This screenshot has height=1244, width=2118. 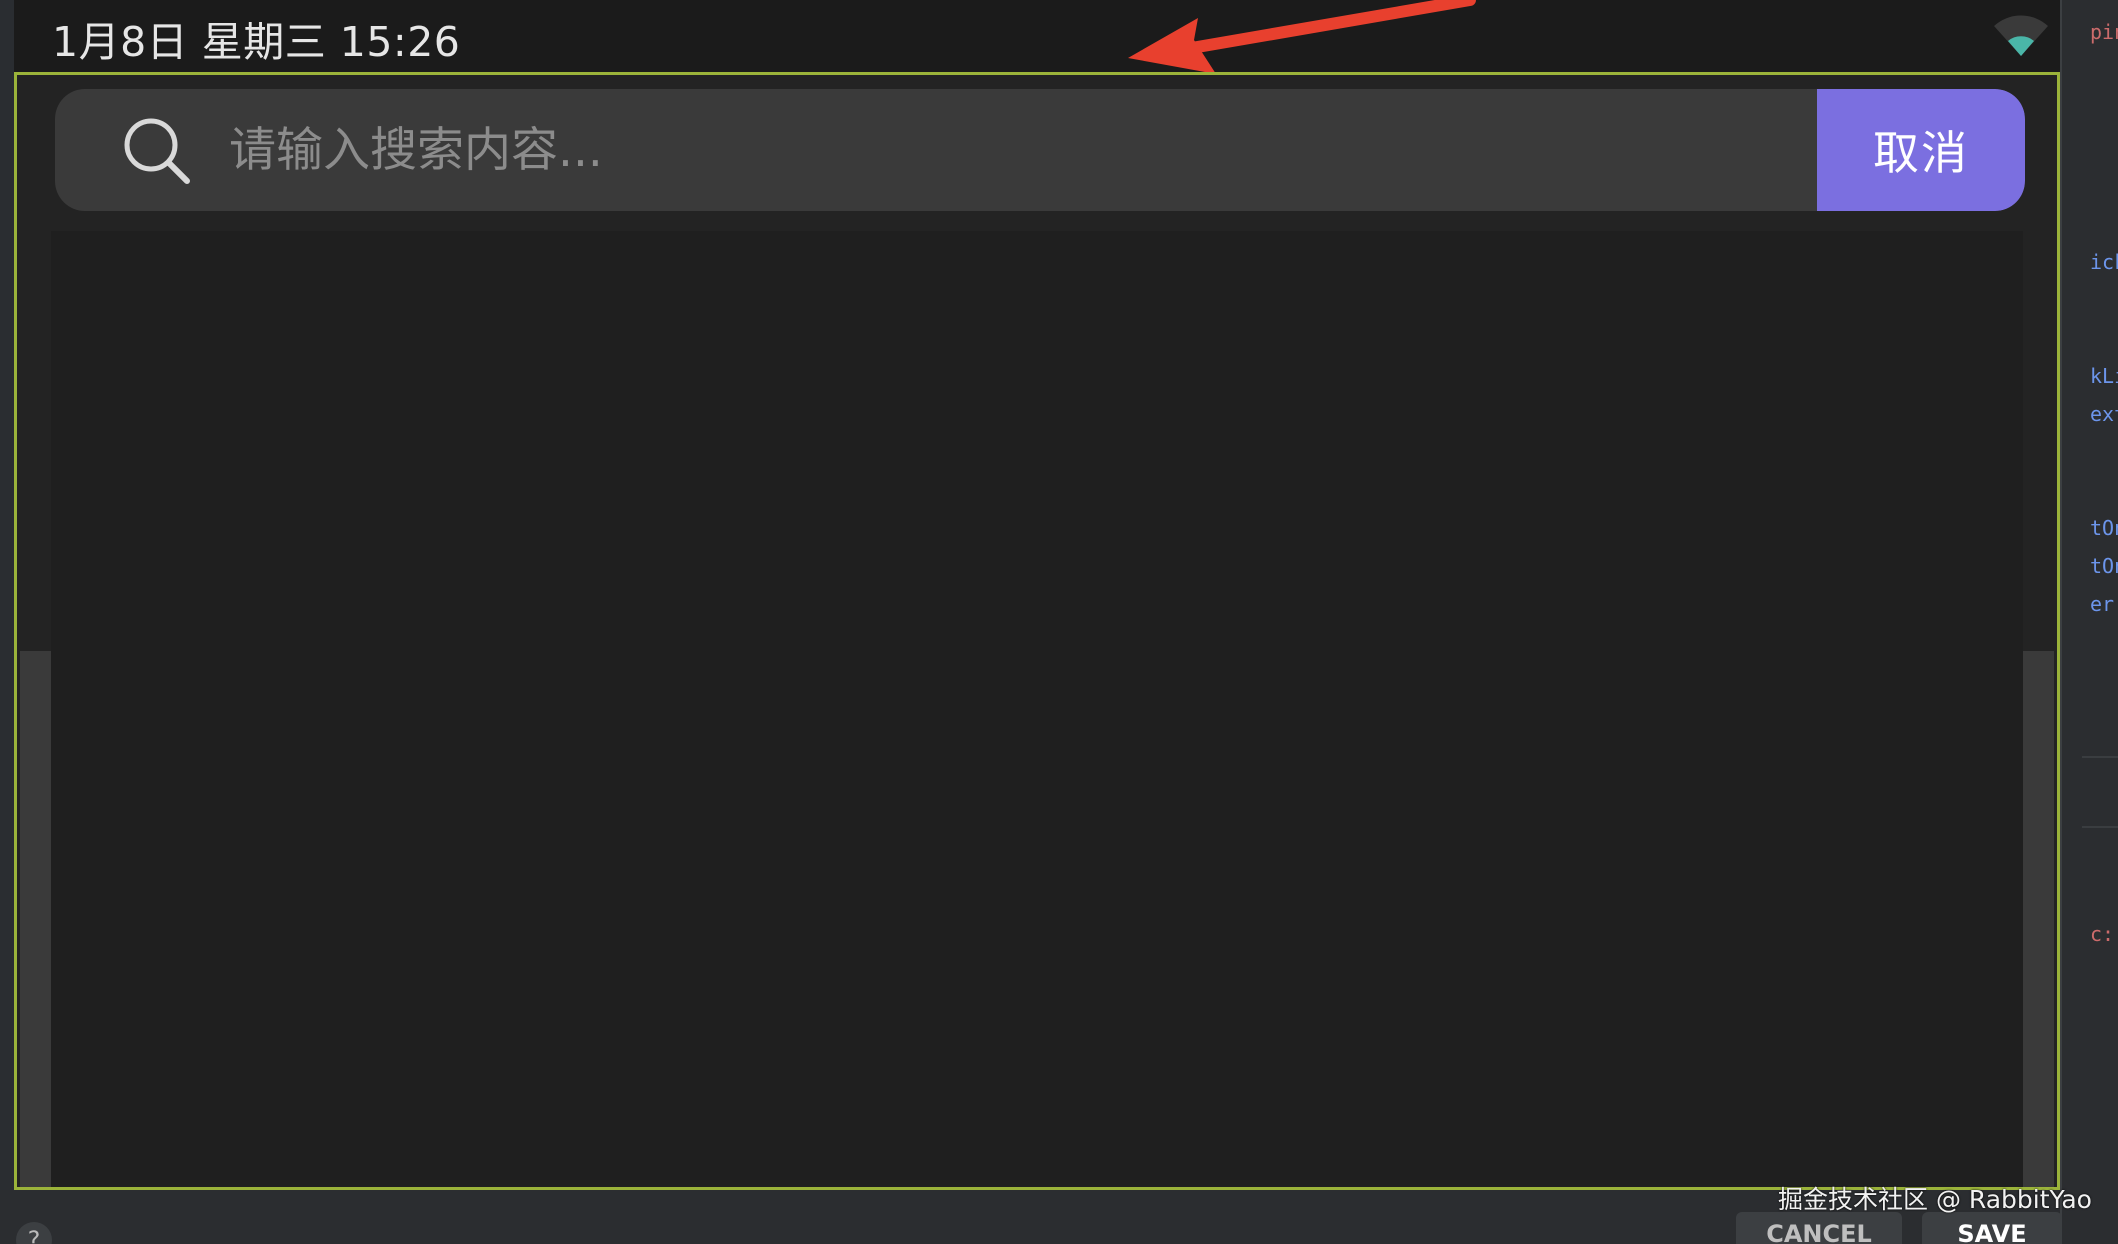 I want to click on help-icon: ?, so click(x=34, y=1233).